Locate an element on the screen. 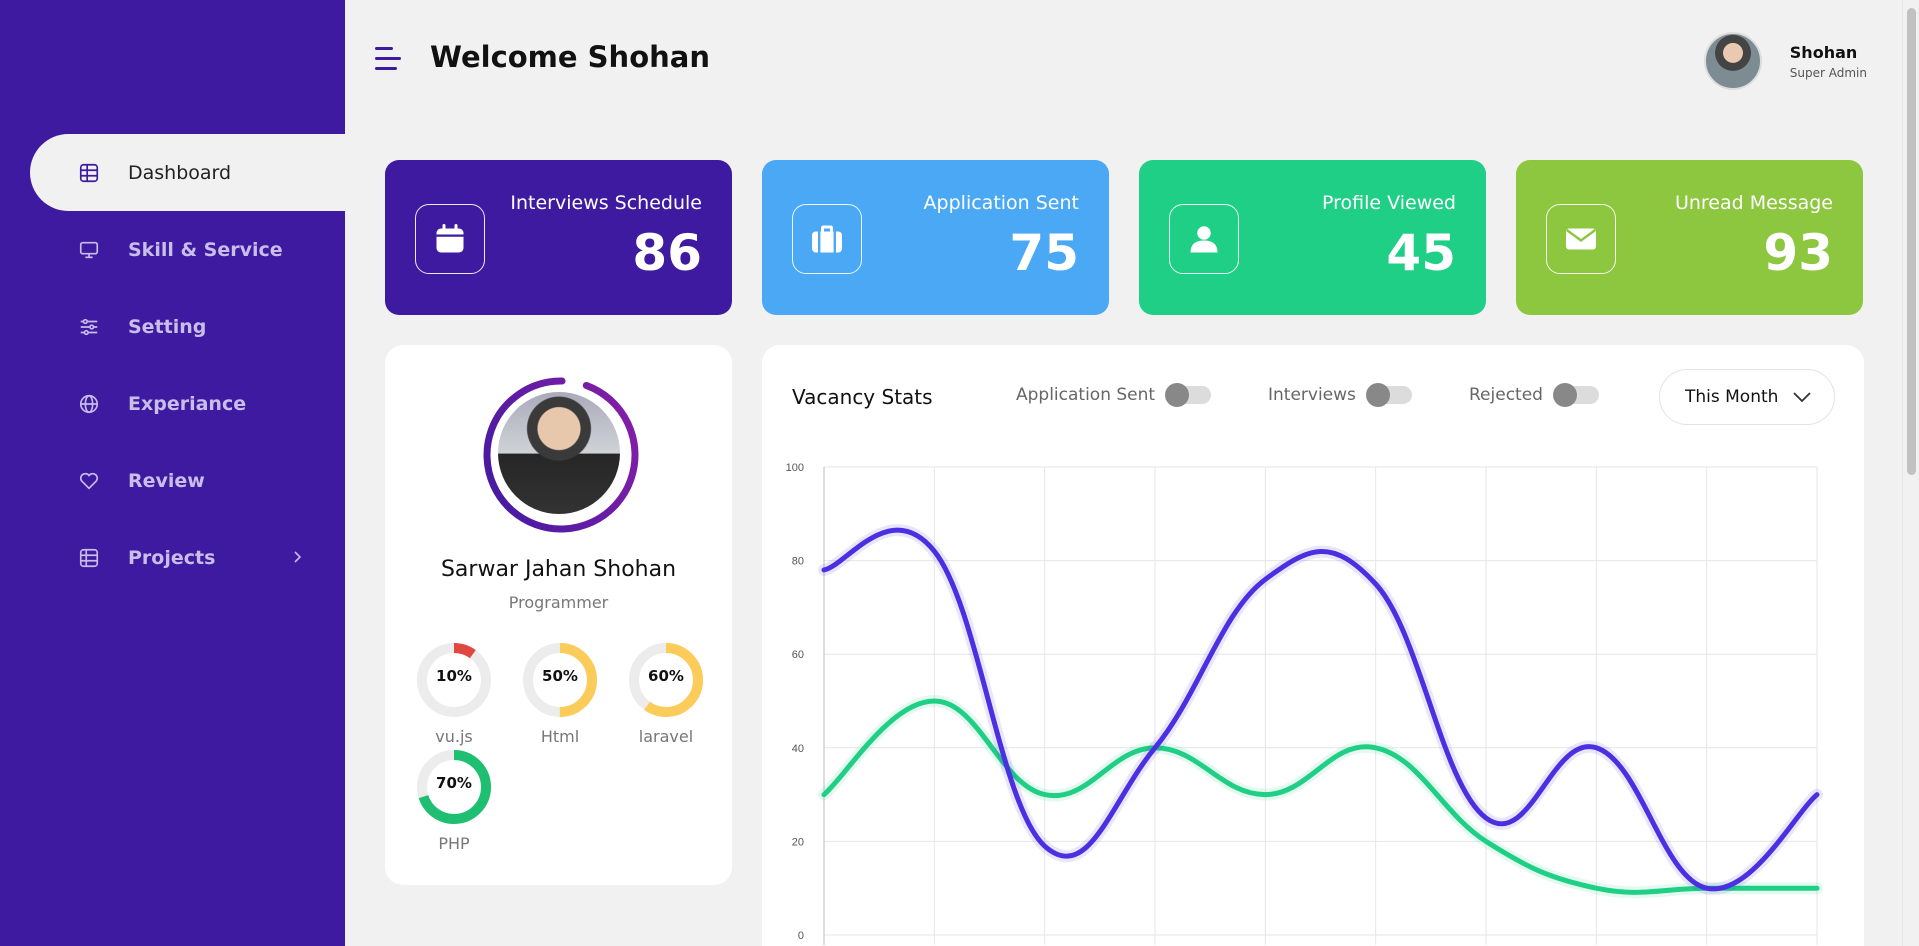 This screenshot has height=946, width=1919. sidebar-item-label: Dashboard is located at coordinates (180, 172).